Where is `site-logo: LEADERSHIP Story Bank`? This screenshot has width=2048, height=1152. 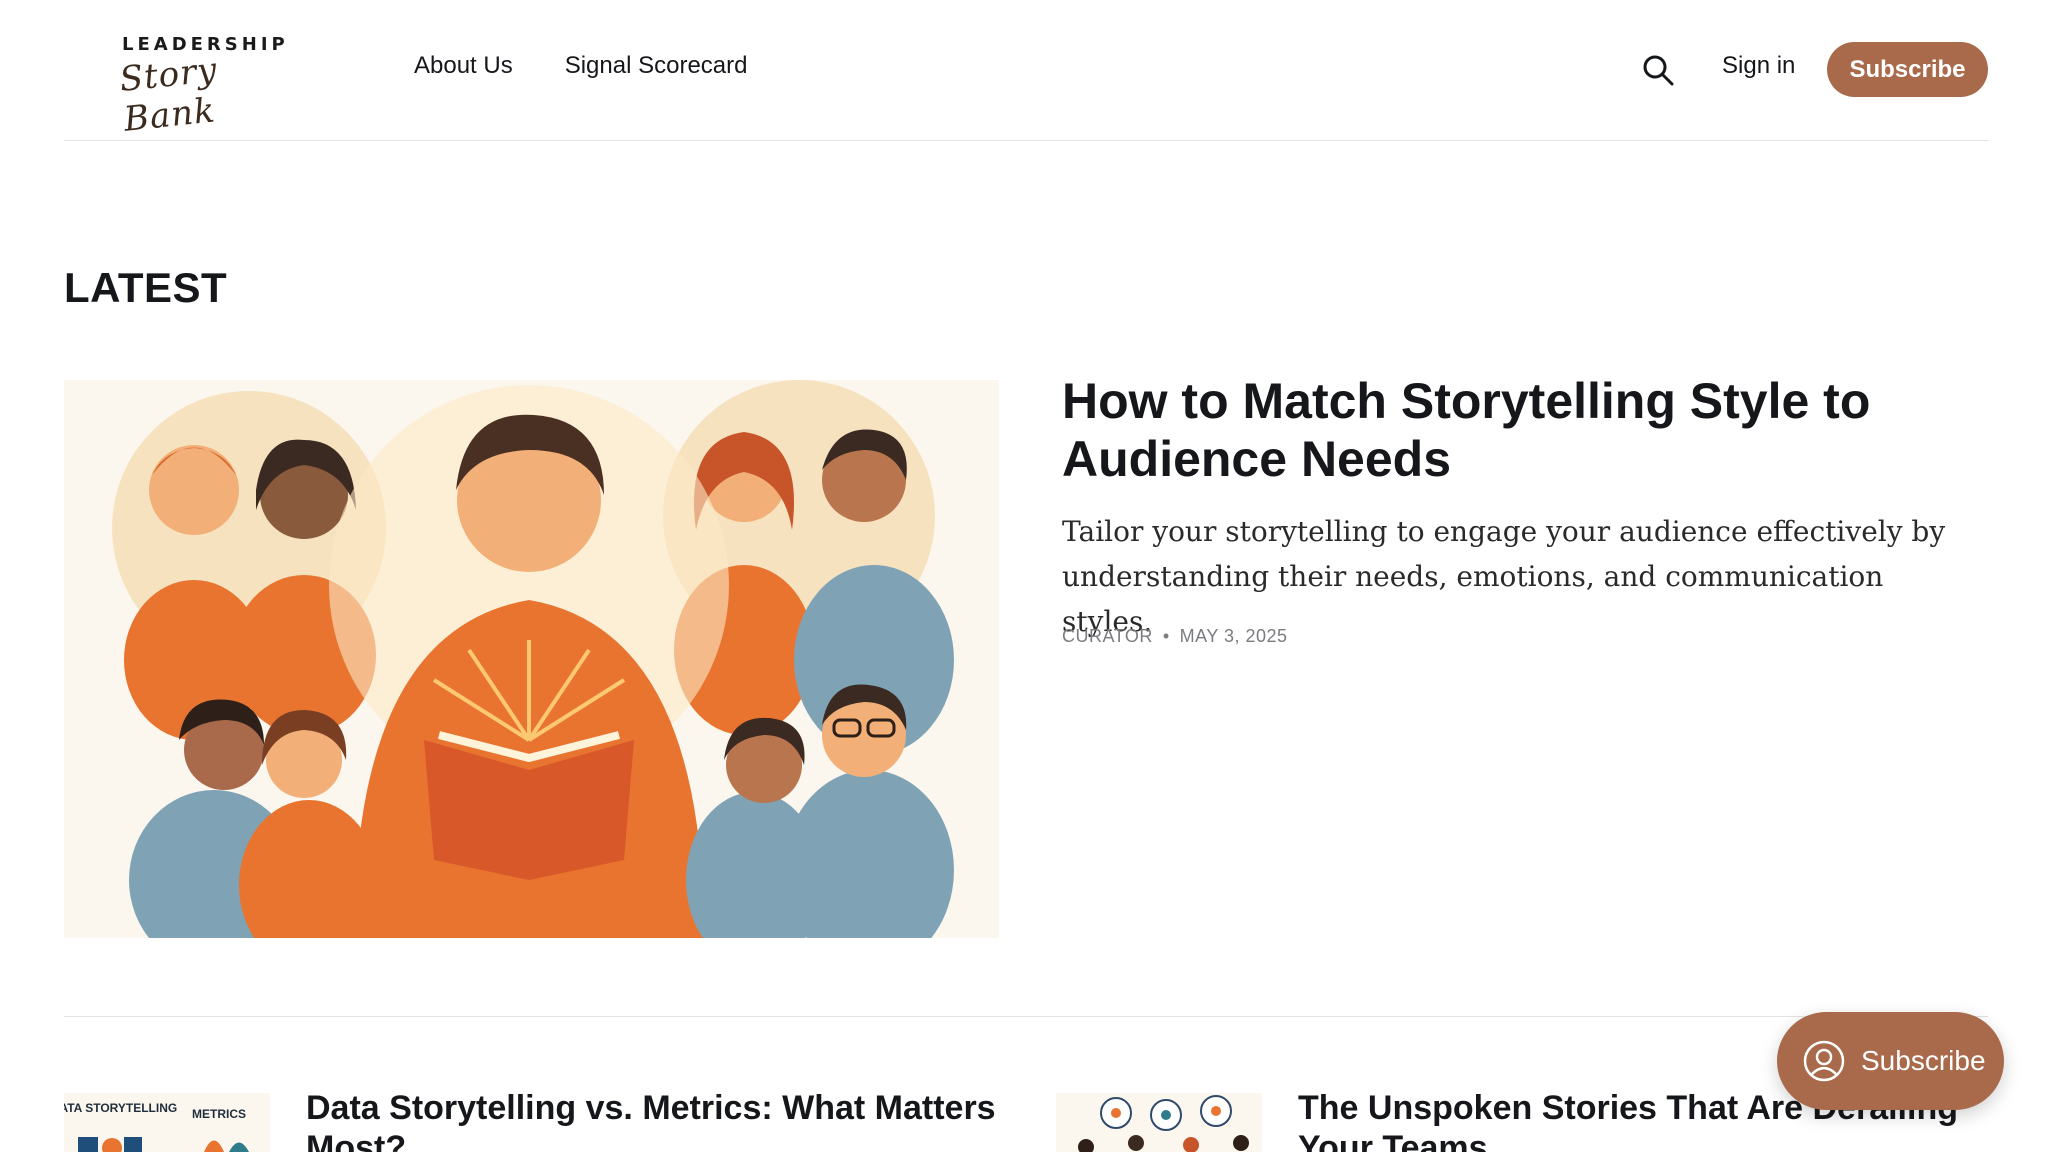 site-logo: LEADERSHIP Story Bank is located at coordinates (201, 87).